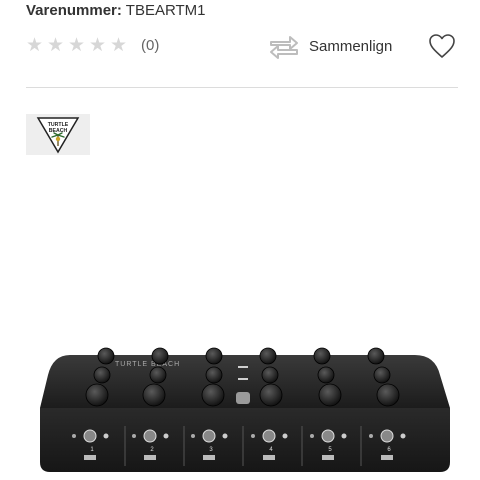 The width and height of the screenshot is (480, 480). What do you see at coordinates (150, 45) in the screenshot?
I see `review-count: (0)` at bounding box center [150, 45].